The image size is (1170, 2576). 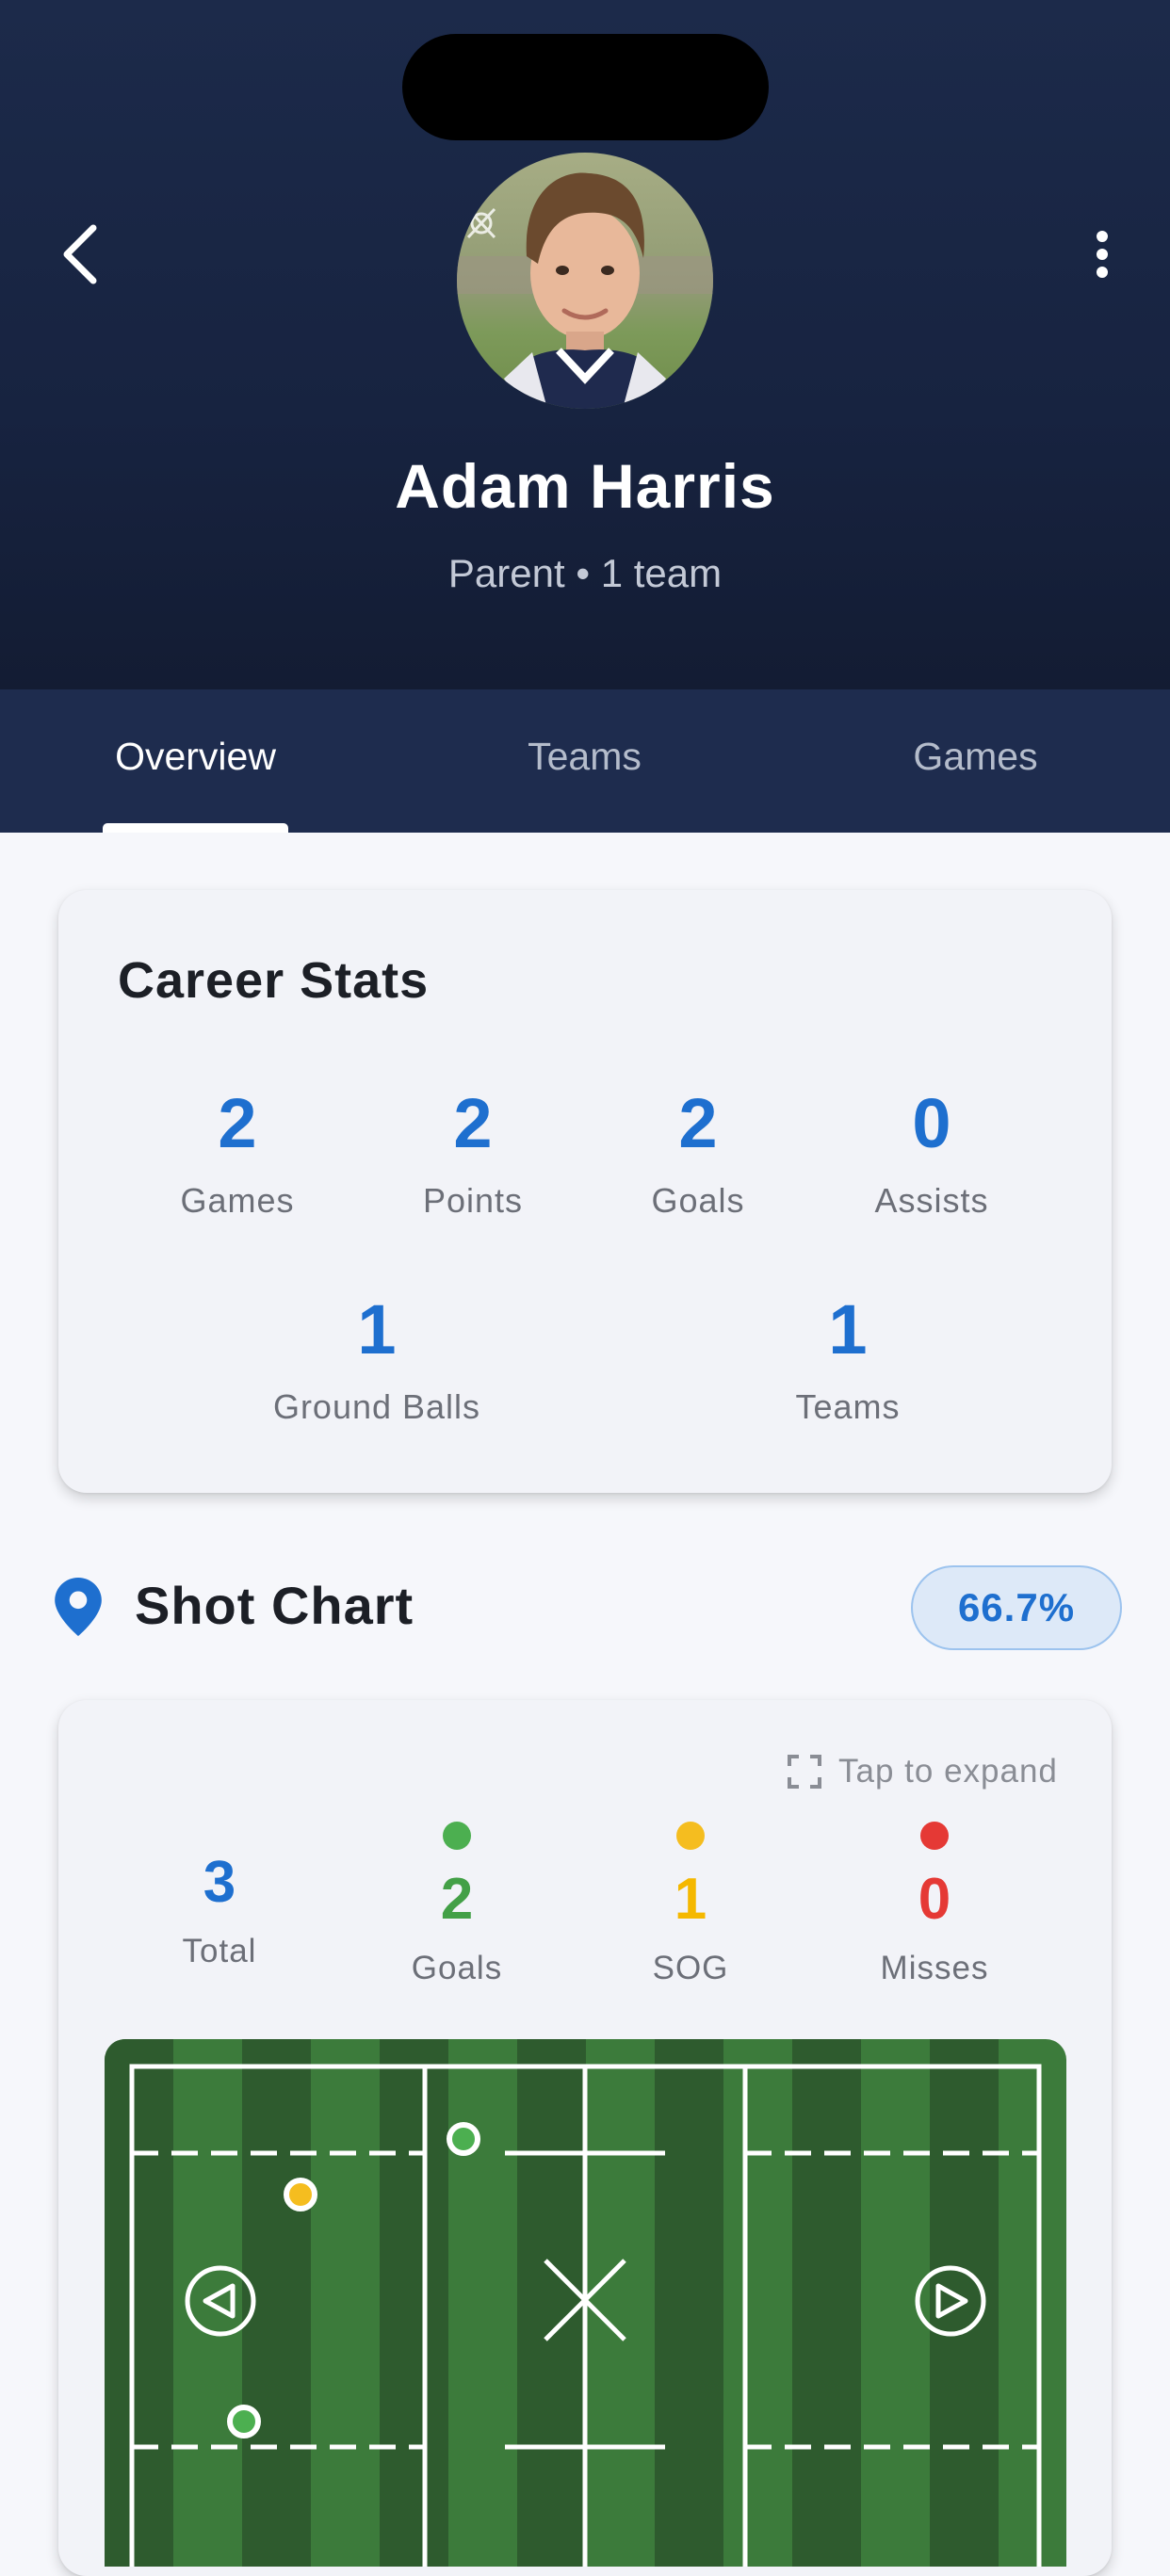 What do you see at coordinates (457, 1899) in the screenshot?
I see `shot-stat-value: 2` at bounding box center [457, 1899].